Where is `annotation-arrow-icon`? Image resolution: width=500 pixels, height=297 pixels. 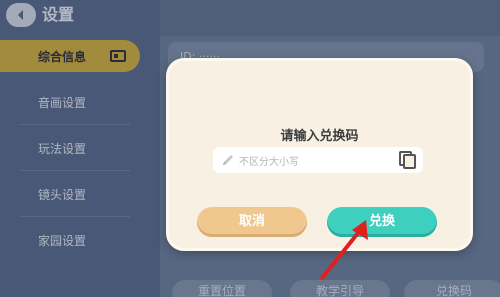 annotation-arrow-icon is located at coordinates (344, 250).